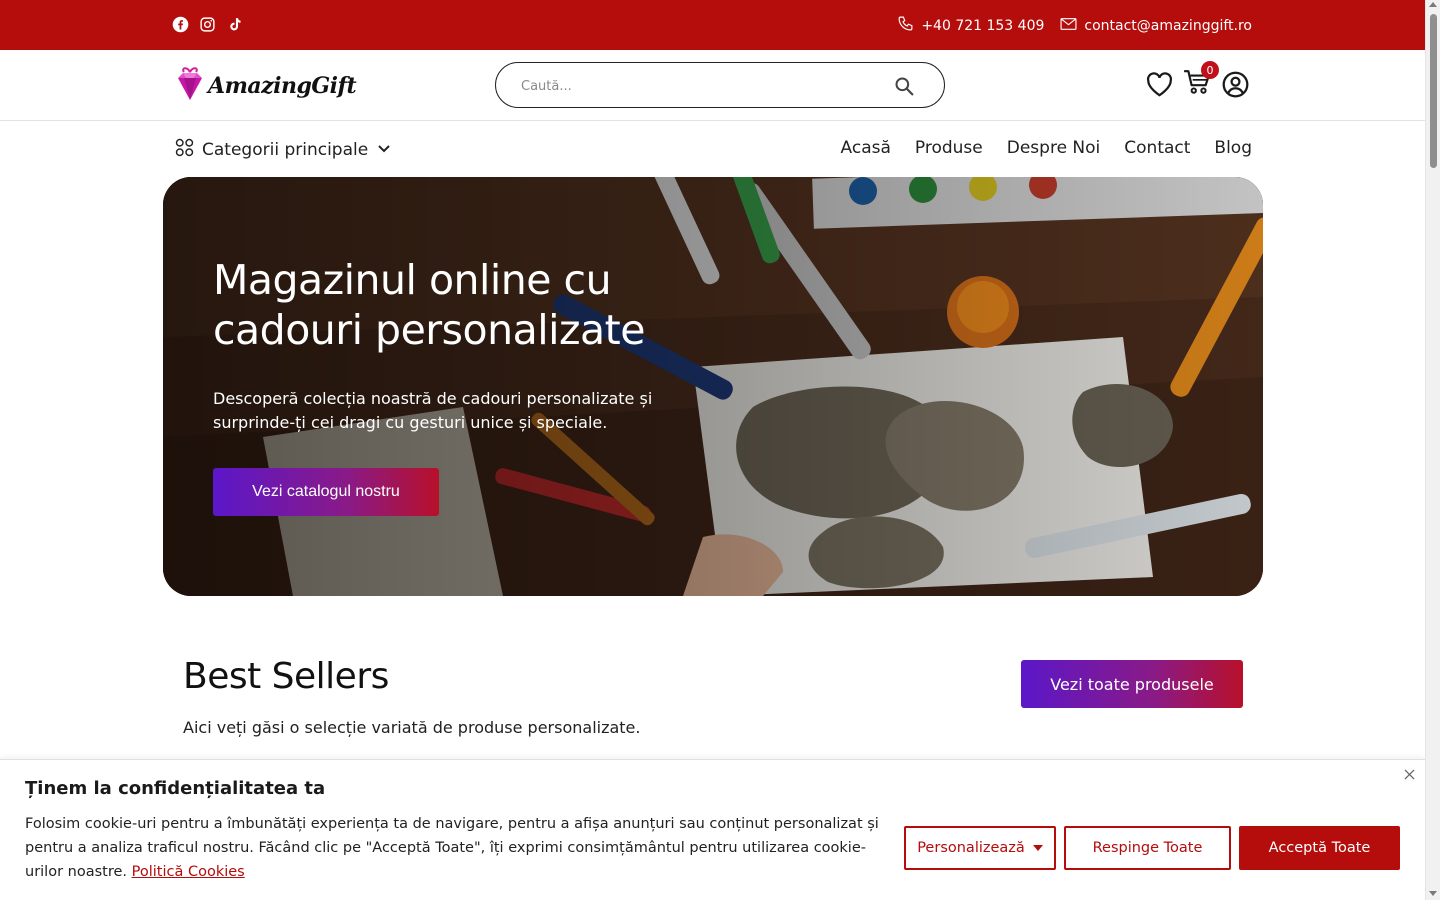 The height and width of the screenshot is (900, 1440). Describe the element at coordinates (949, 148) in the screenshot. I see `nav-link-produse: Produse` at that location.